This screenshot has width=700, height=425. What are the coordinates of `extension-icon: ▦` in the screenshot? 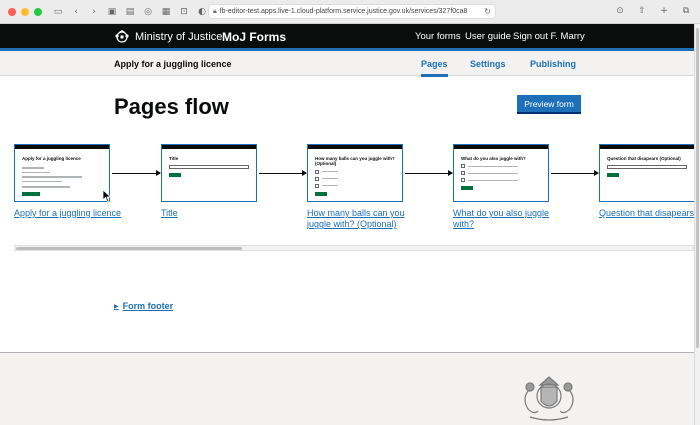 It's located at (166, 12).